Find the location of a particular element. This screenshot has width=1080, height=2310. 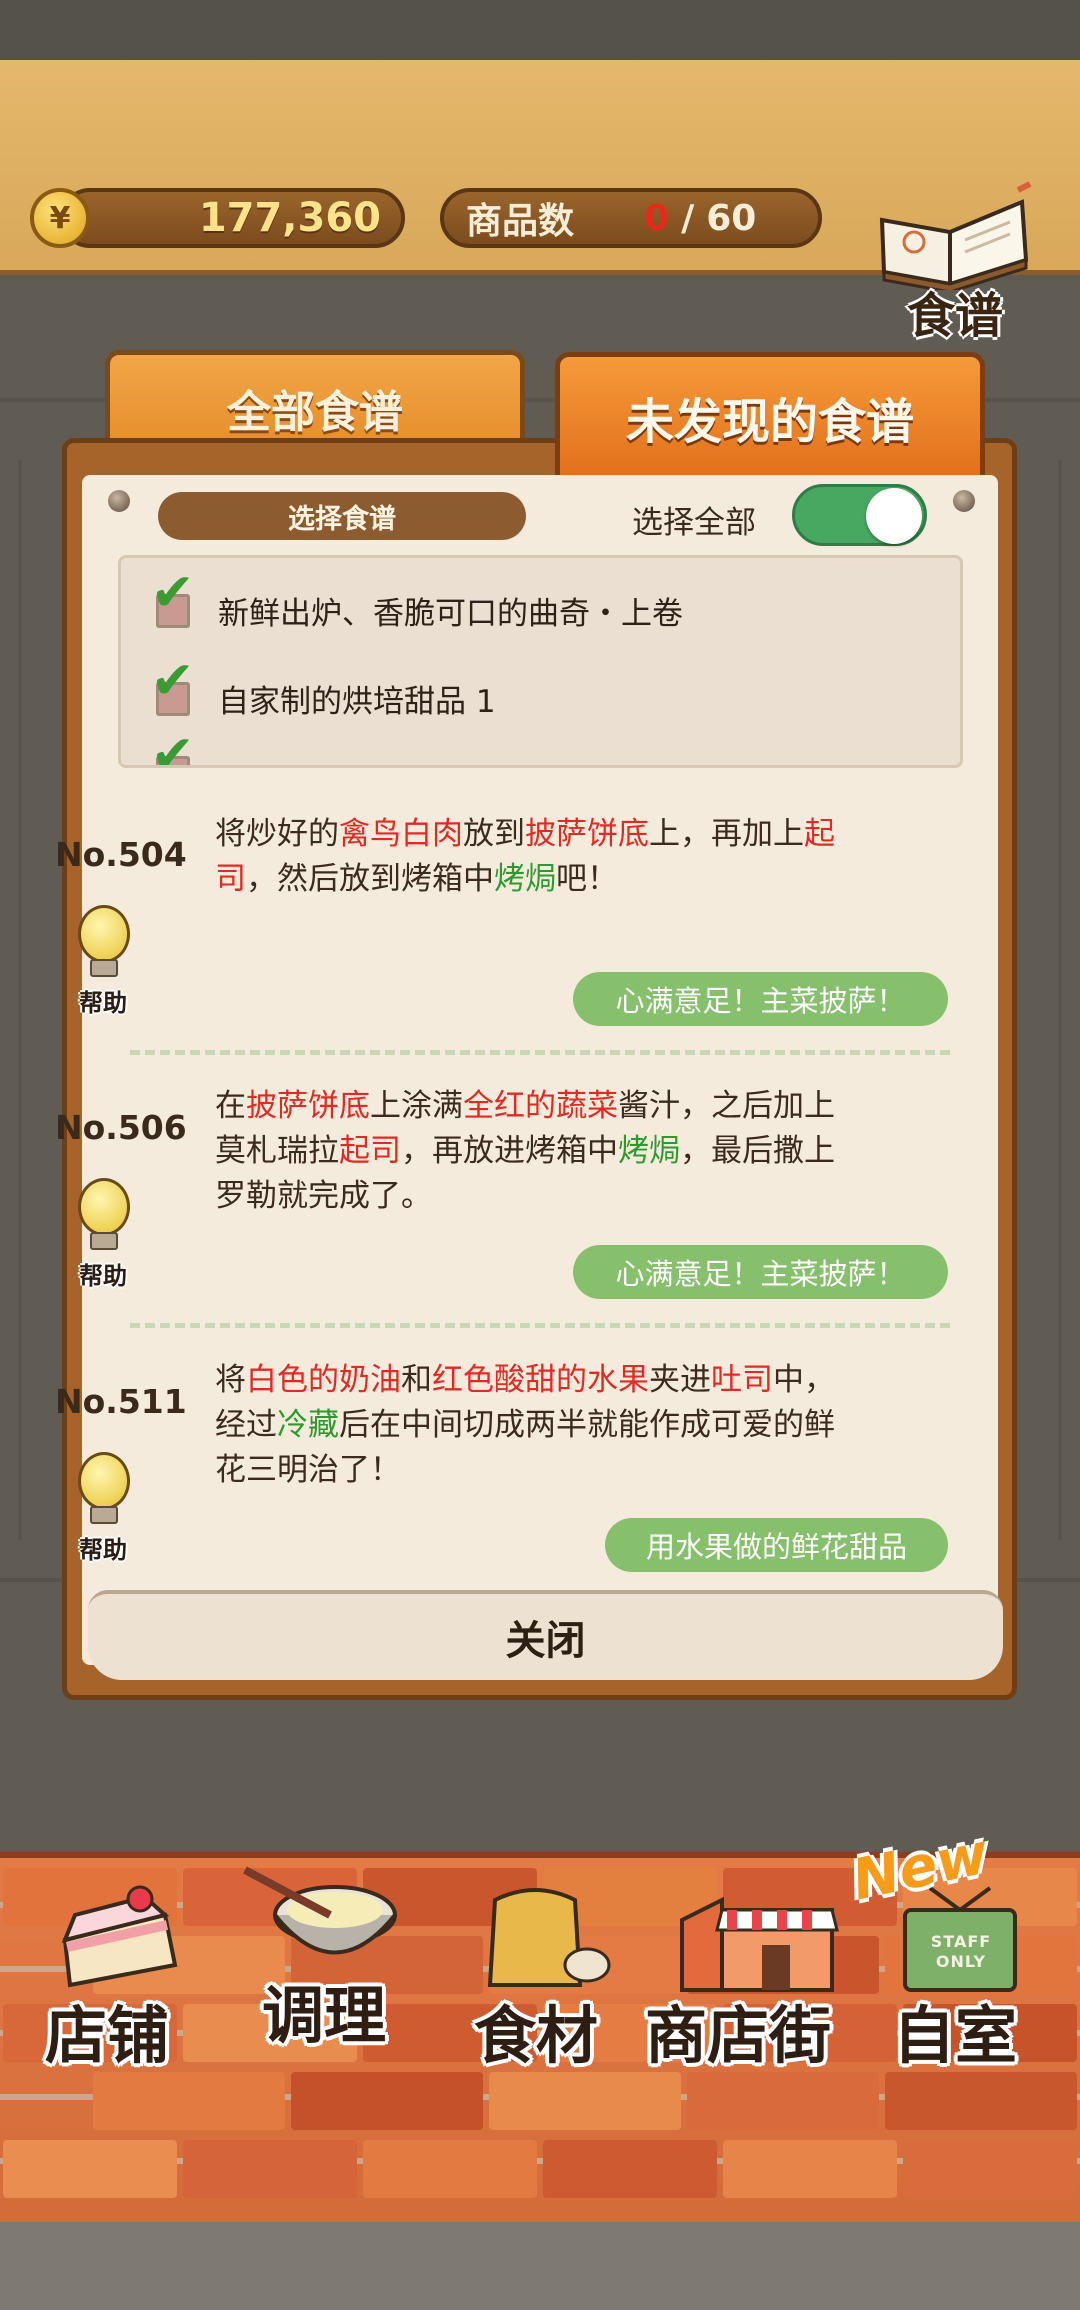

filter-item-label: 新鲜出炉、香脆可口的曲奇・上卷 is located at coordinates (450, 614).